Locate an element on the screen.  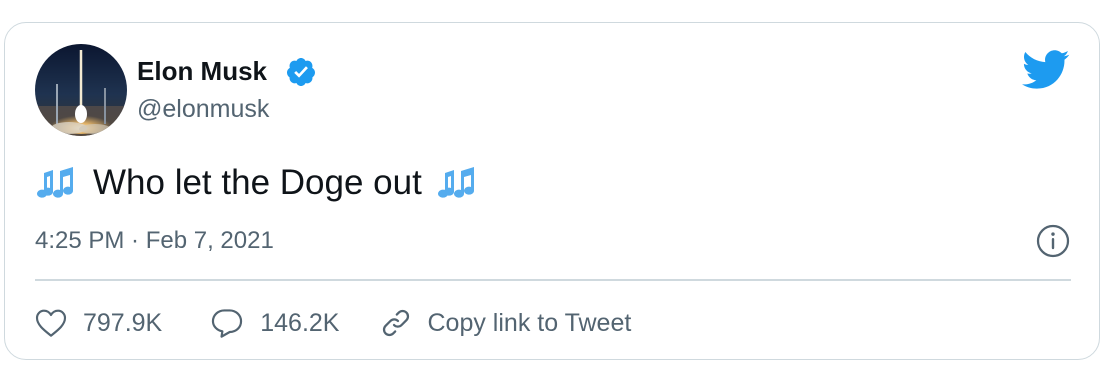
reply-count: 146.2K is located at coordinates (300, 322).